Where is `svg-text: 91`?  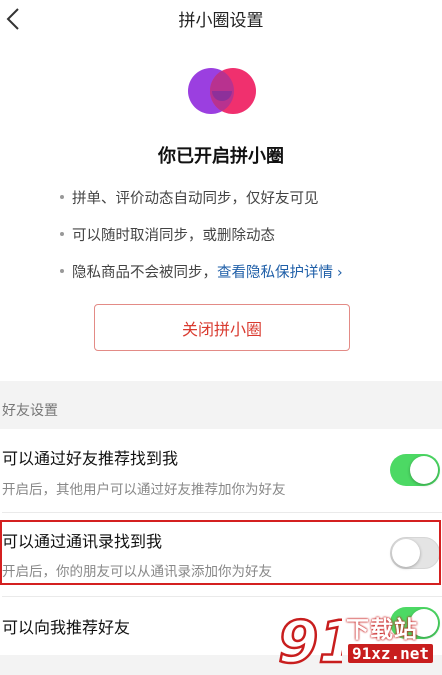
svg-text: 91 is located at coordinates (310, 640).